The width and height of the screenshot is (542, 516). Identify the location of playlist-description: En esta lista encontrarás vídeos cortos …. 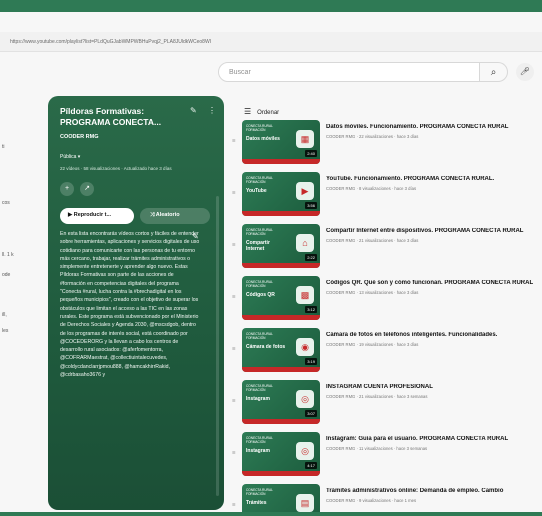
(130, 305).